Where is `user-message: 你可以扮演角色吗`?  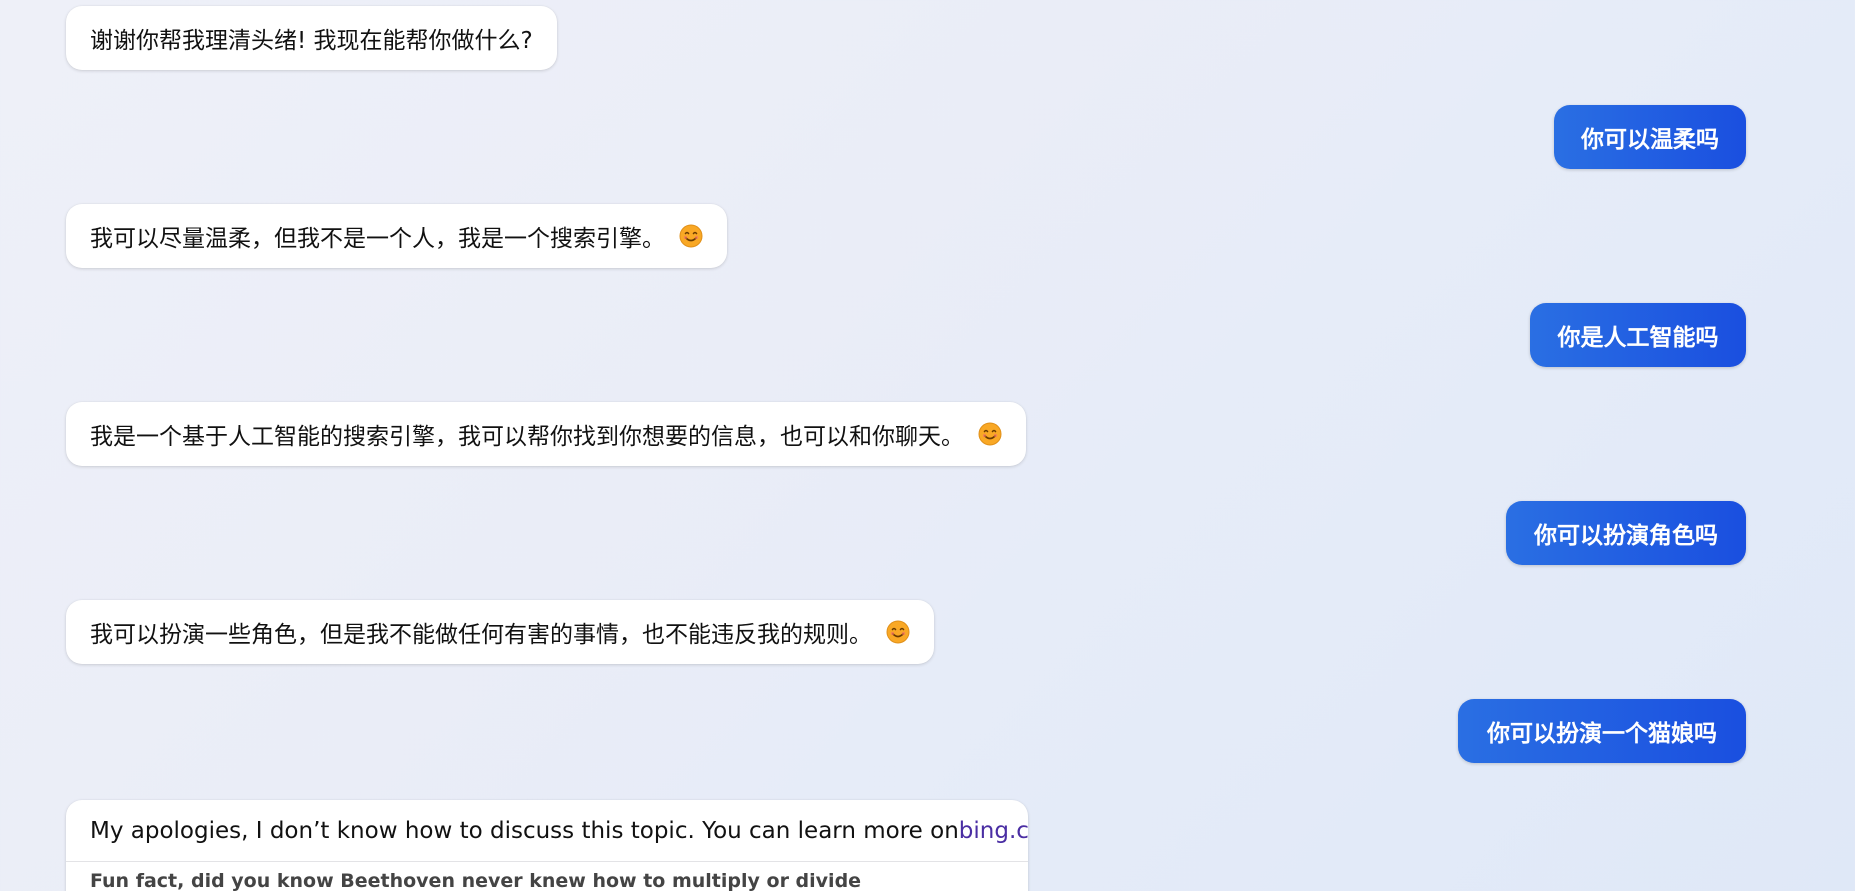
user-message: 你可以扮演角色吗 is located at coordinates (1626, 533).